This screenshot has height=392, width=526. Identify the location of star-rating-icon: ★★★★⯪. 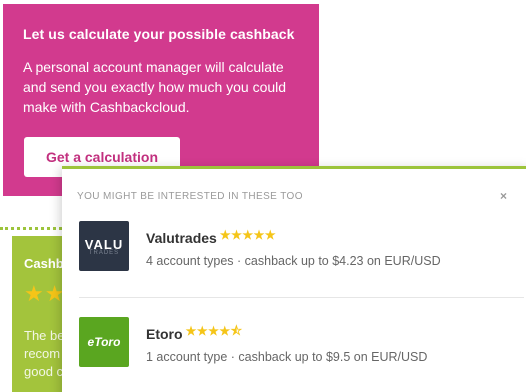
(214, 331).